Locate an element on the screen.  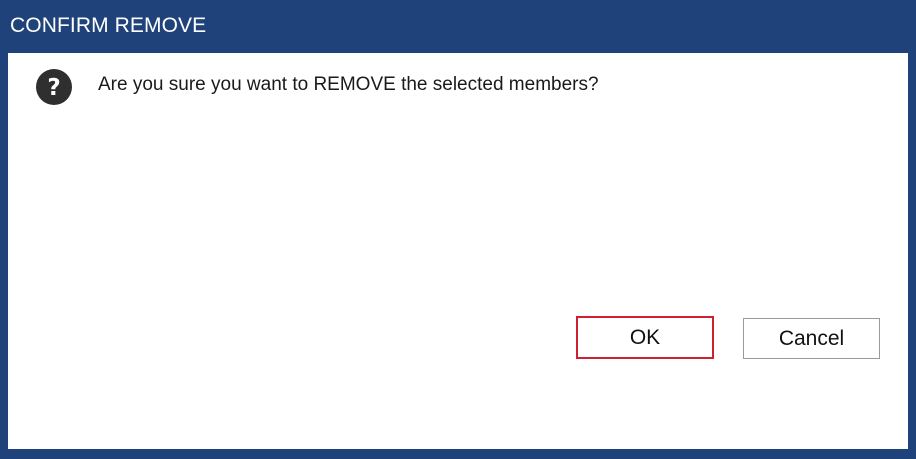
ok-button: OK is located at coordinates (645, 337).